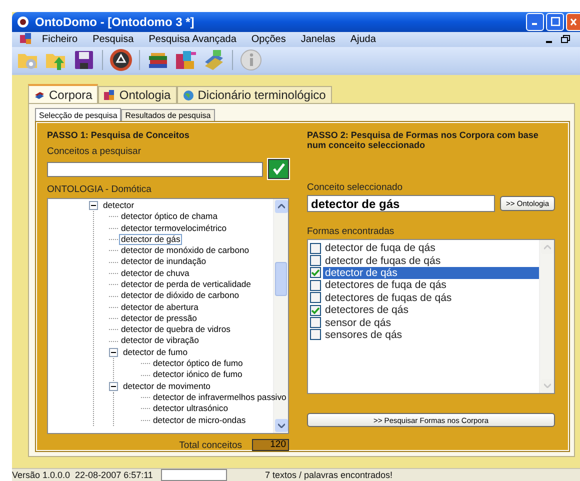 This screenshot has height=481, width=580. What do you see at coordinates (431, 260) in the screenshot?
I see `list-item: detector de fuqas de qás` at bounding box center [431, 260].